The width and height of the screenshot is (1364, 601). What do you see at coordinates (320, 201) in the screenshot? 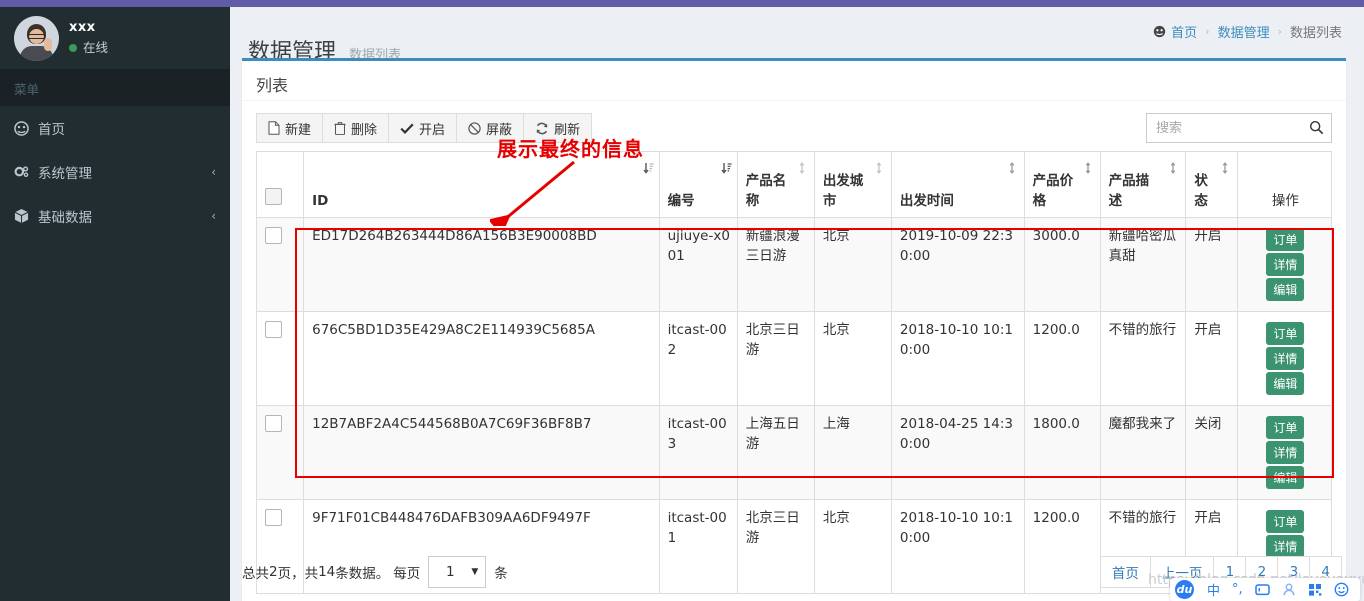
I see `th-label: ID` at bounding box center [320, 201].